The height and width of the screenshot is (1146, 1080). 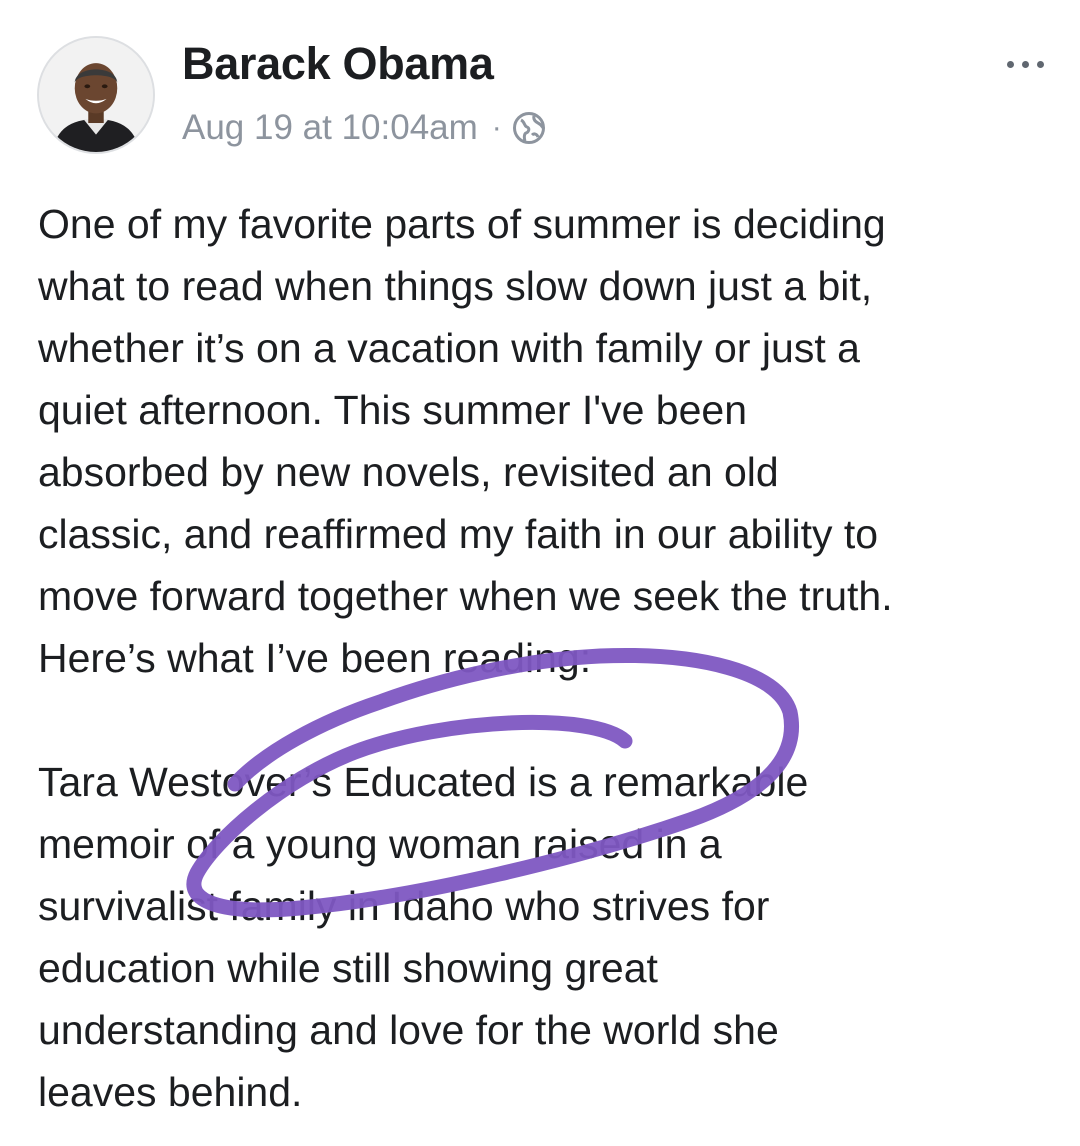 What do you see at coordinates (330, 128) in the screenshot?
I see `post-timestamp: Aug 19 at 10:04am` at bounding box center [330, 128].